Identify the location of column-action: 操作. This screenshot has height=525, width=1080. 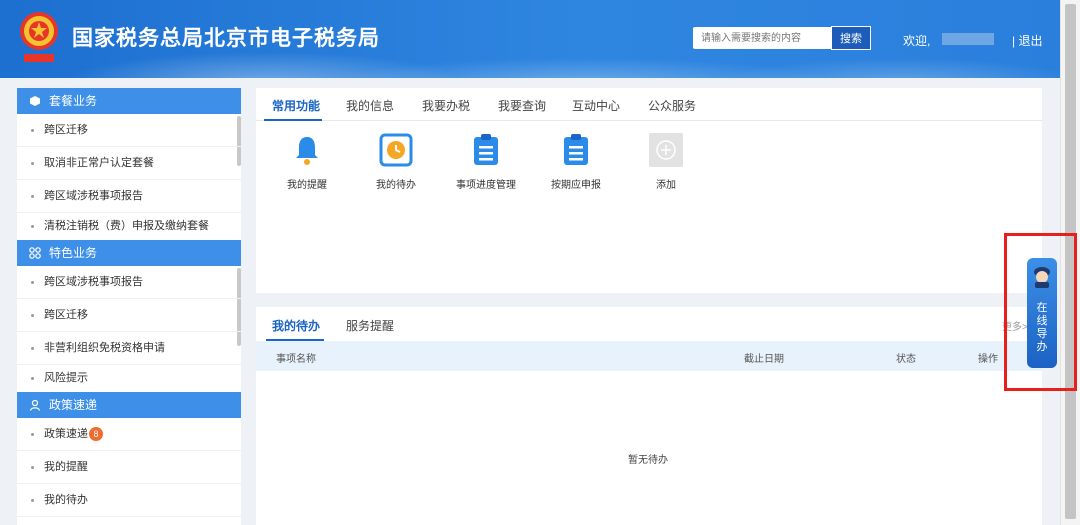
(988, 359).